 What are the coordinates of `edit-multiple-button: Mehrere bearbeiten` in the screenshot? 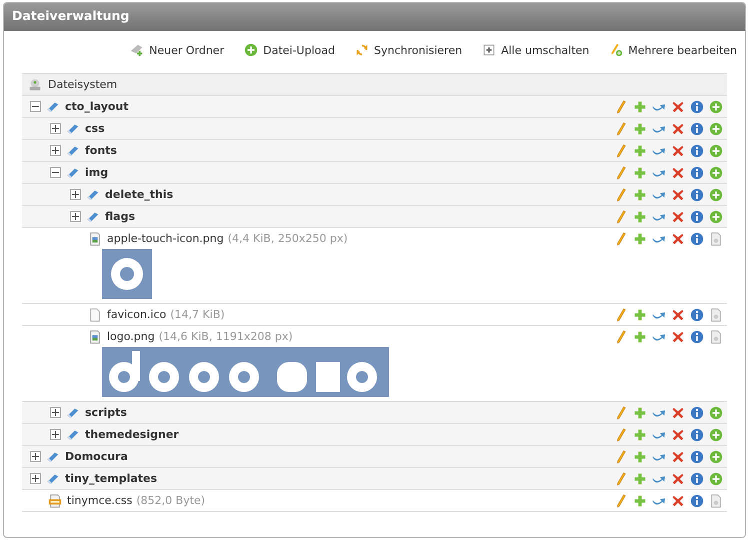 It's located at (673, 50).